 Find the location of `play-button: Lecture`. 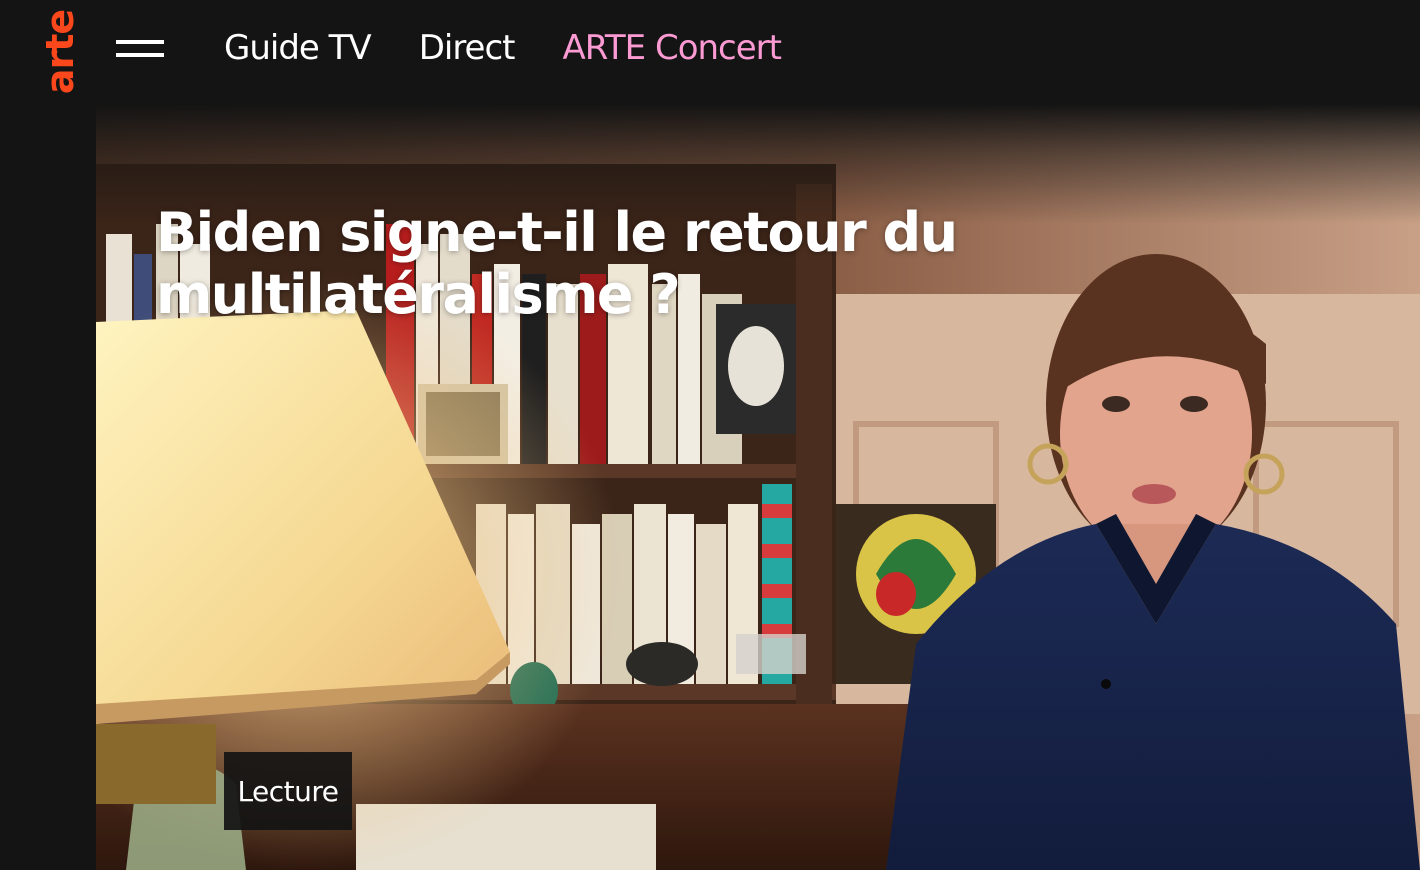

play-button: Lecture is located at coordinates (288, 791).